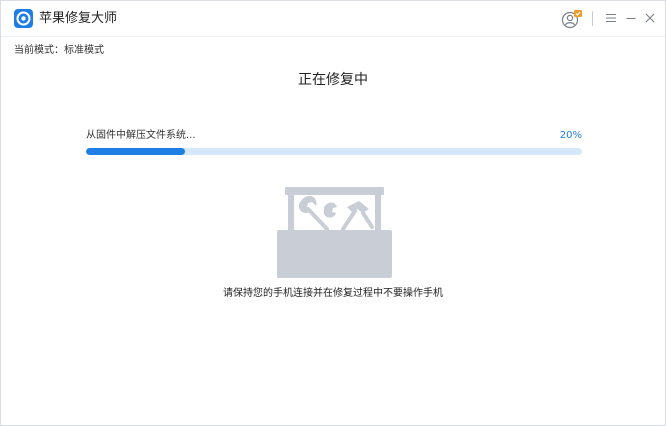 Image resolution: width=666 pixels, height=426 pixels. I want to click on progress-bar, so click(334, 151).